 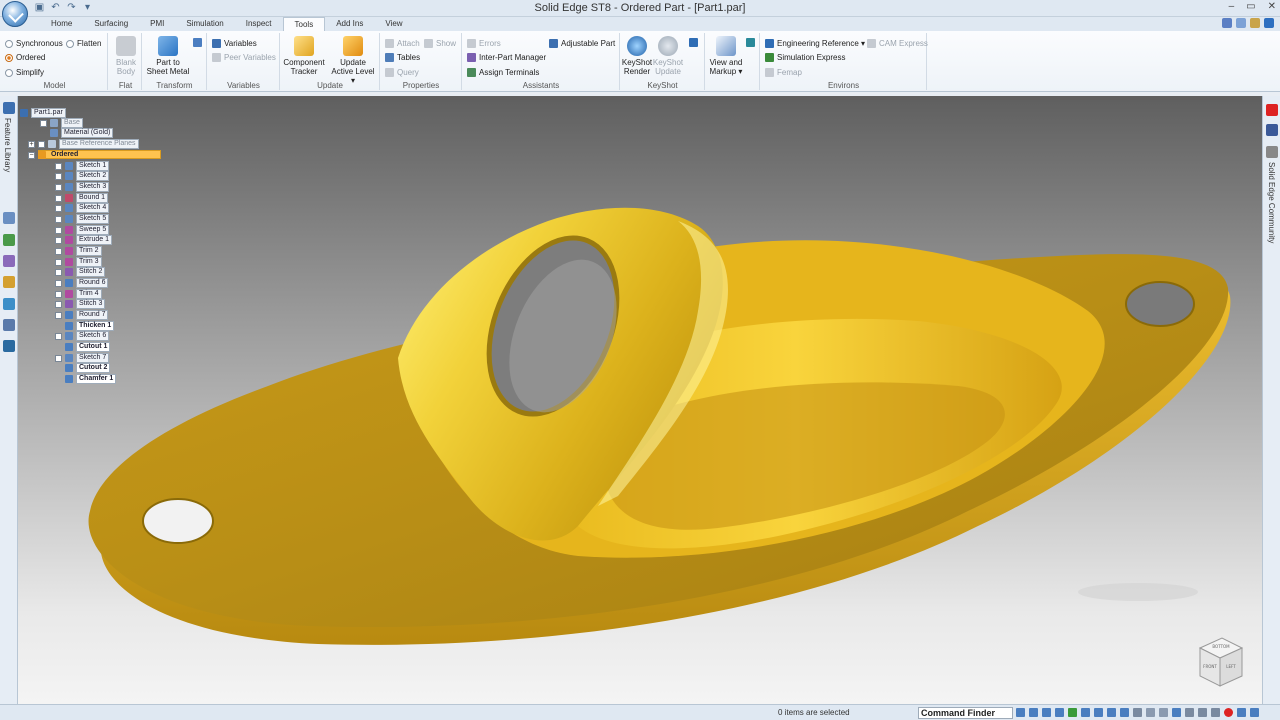 What do you see at coordinates (304, 24) in the screenshot?
I see `tab-tools: Tools` at bounding box center [304, 24].